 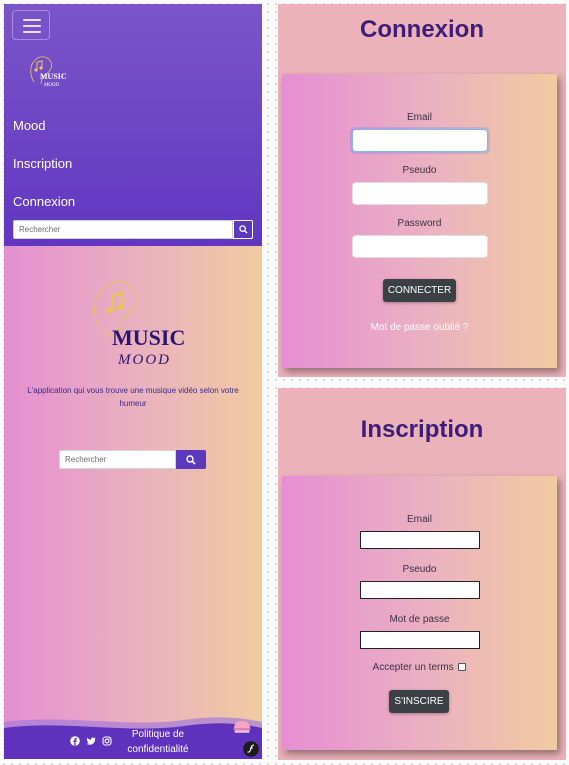 I want to click on hero-logo-music: MUSIC, so click(x=148, y=337).